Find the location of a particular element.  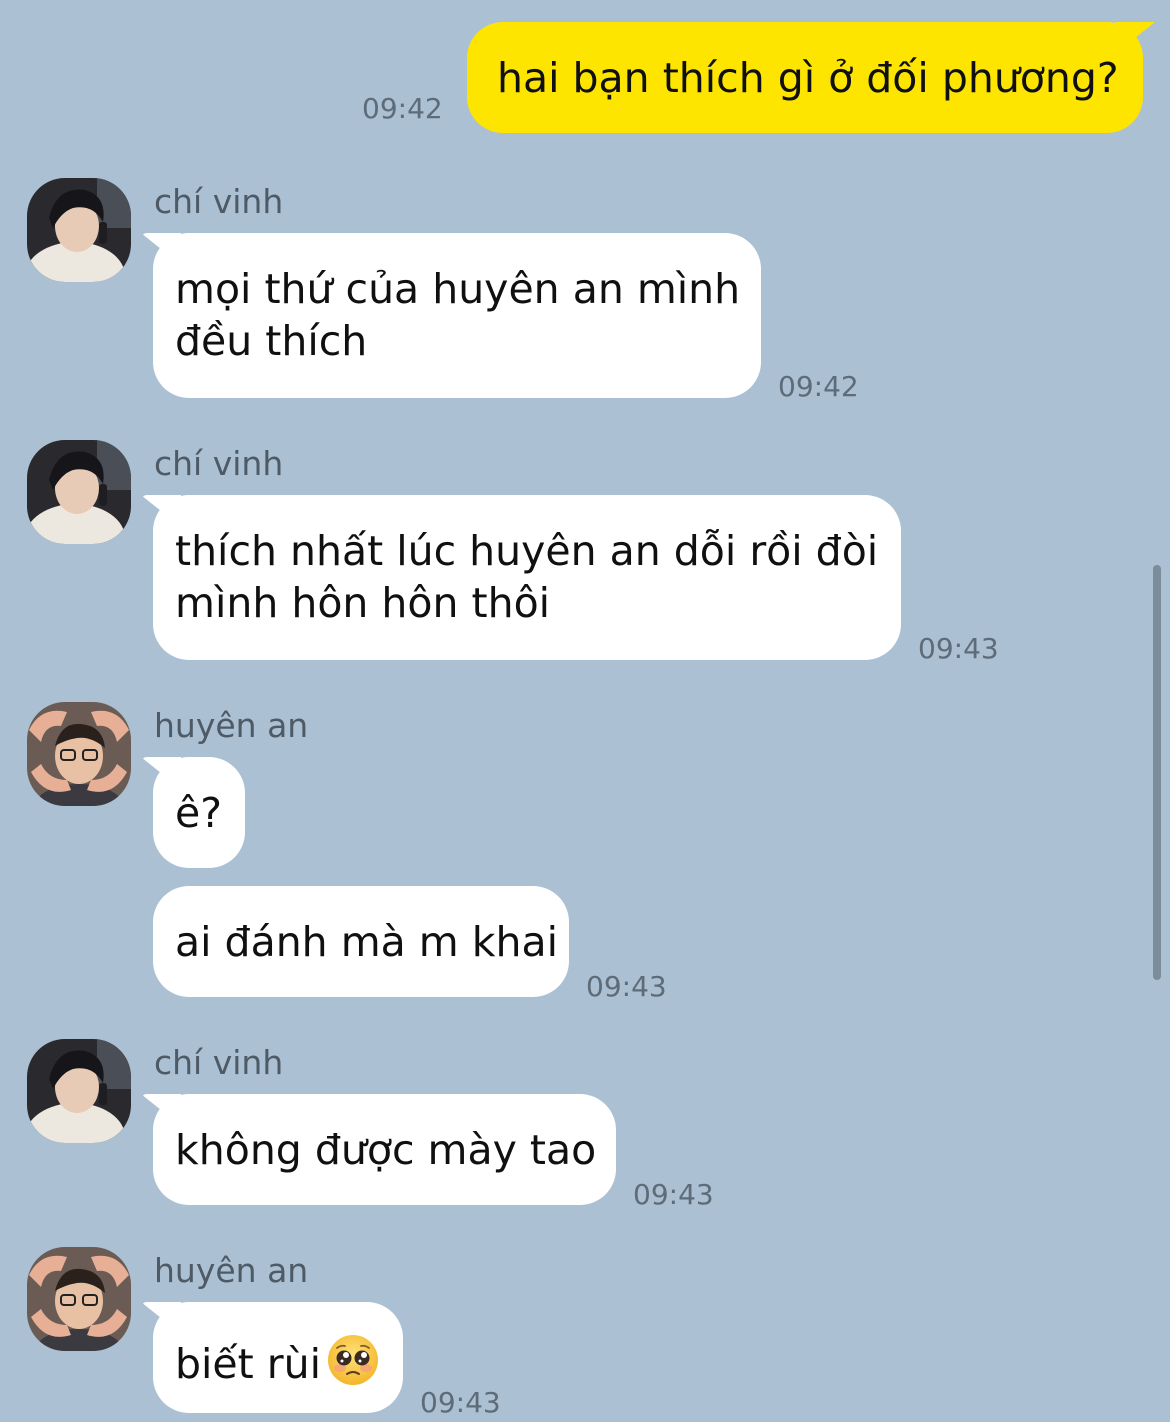

sent-message-bubble: hai bạn thích gì ở đối phương? is located at coordinates (805, 77).